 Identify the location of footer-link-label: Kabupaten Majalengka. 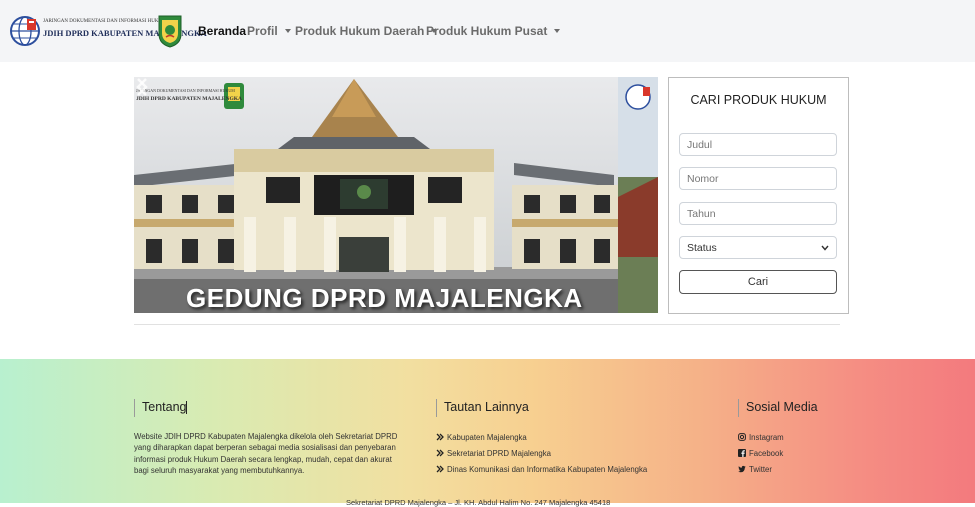
(487, 437).